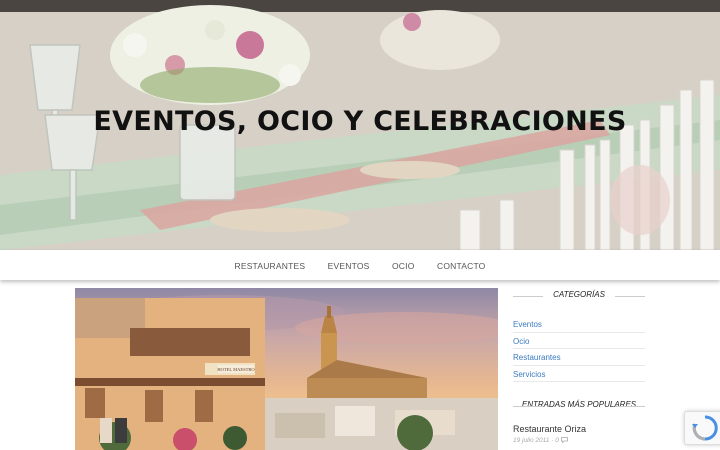  What do you see at coordinates (579, 374) in the screenshot?
I see `category-link-servicios: Servicios` at bounding box center [579, 374].